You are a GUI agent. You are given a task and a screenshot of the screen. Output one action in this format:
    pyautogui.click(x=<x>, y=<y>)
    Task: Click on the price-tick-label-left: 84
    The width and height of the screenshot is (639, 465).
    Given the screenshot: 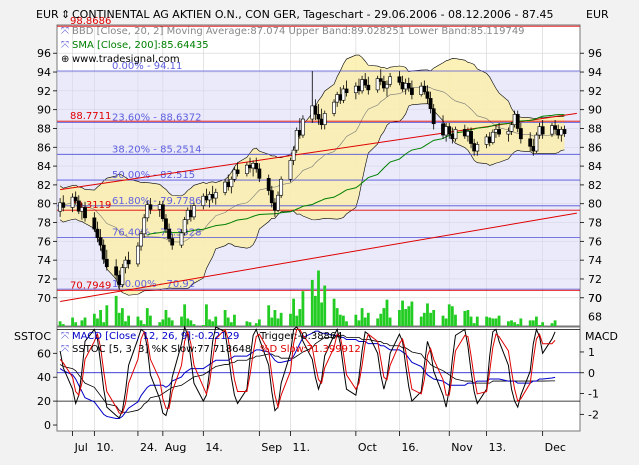 What is the action you would take?
    pyautogui.click(x=44, y=166)
    